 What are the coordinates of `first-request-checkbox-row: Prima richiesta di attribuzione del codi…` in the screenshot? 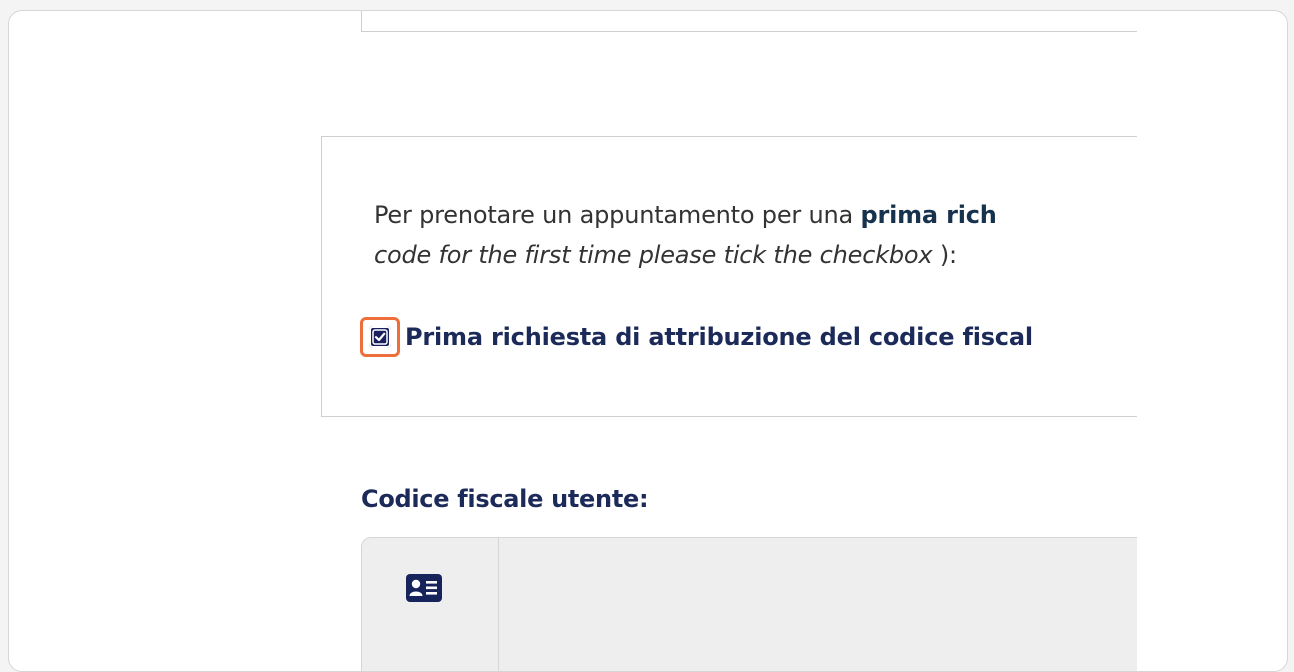 It's located at (696, 337).